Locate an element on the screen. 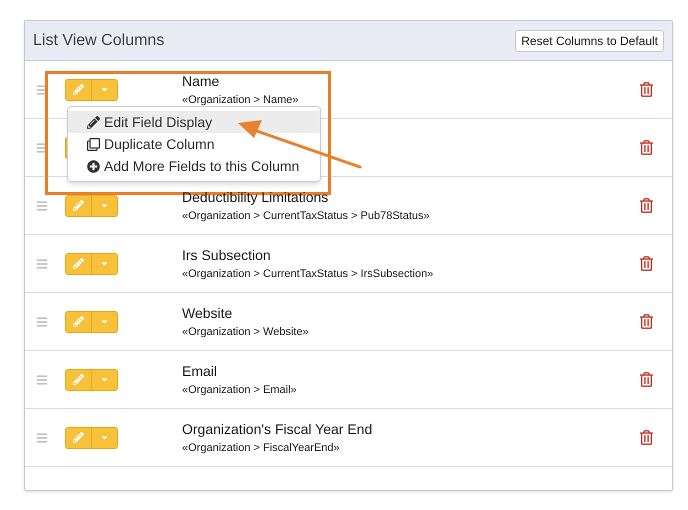 Image resolution: width=688 pixels, height=510 pixels. menu-item: Edit Field Display is located at coordinates (194, 122).